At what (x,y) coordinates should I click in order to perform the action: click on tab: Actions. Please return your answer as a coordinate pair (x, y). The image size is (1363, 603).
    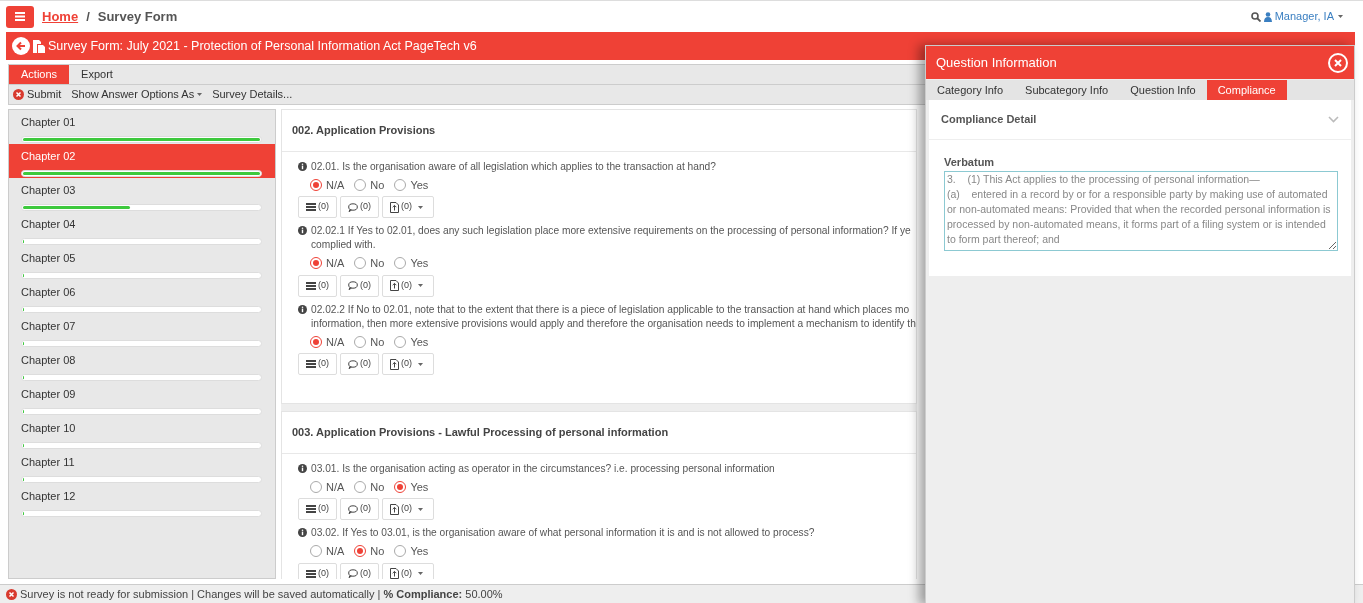
    Looking at the image, I should click on (39, 74).